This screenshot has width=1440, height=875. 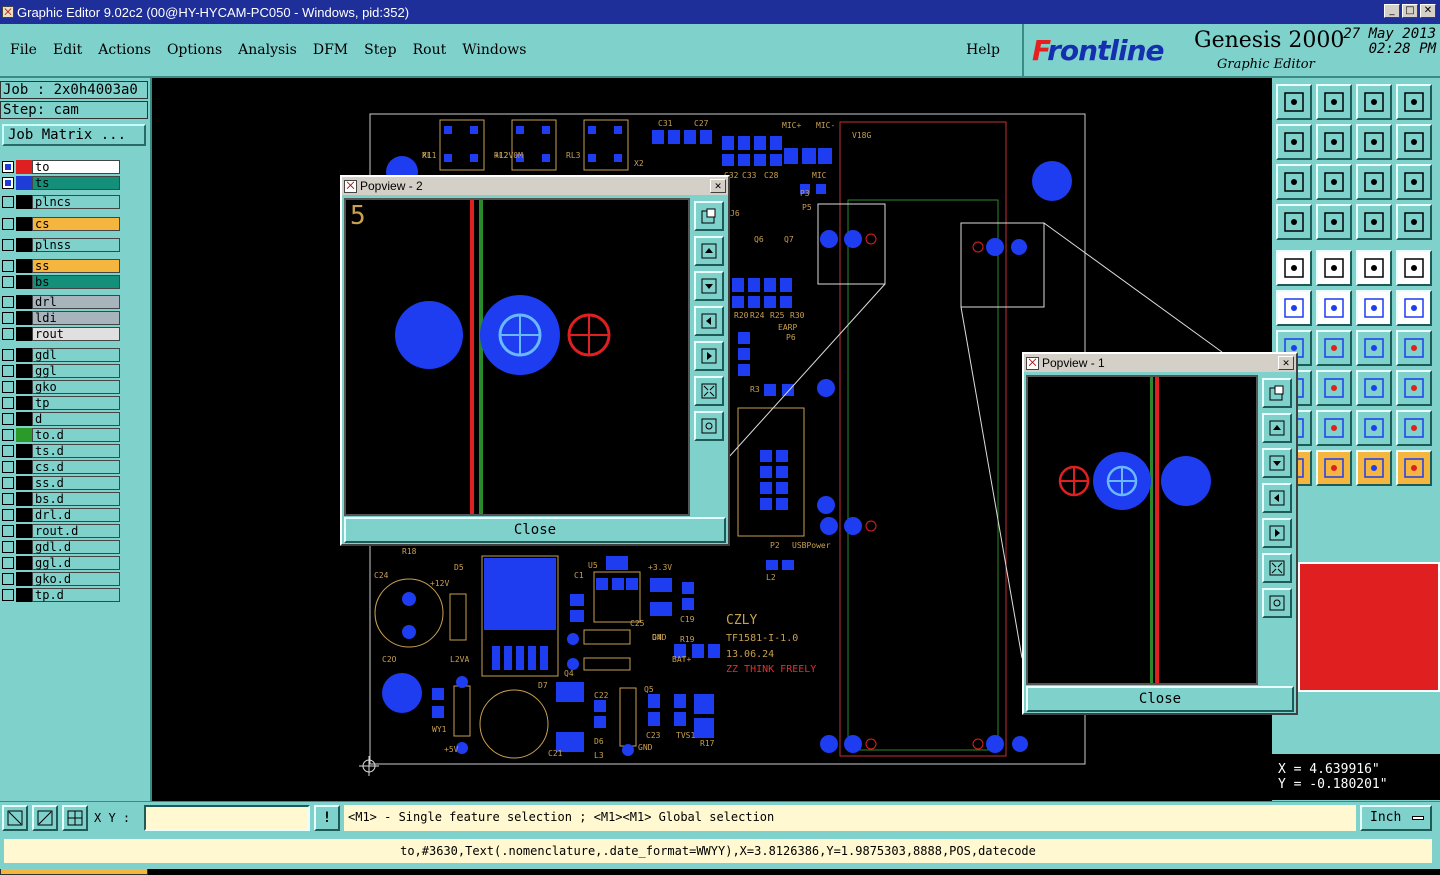 I want to click on layer-row-d: d, so click(x=61, y=419).